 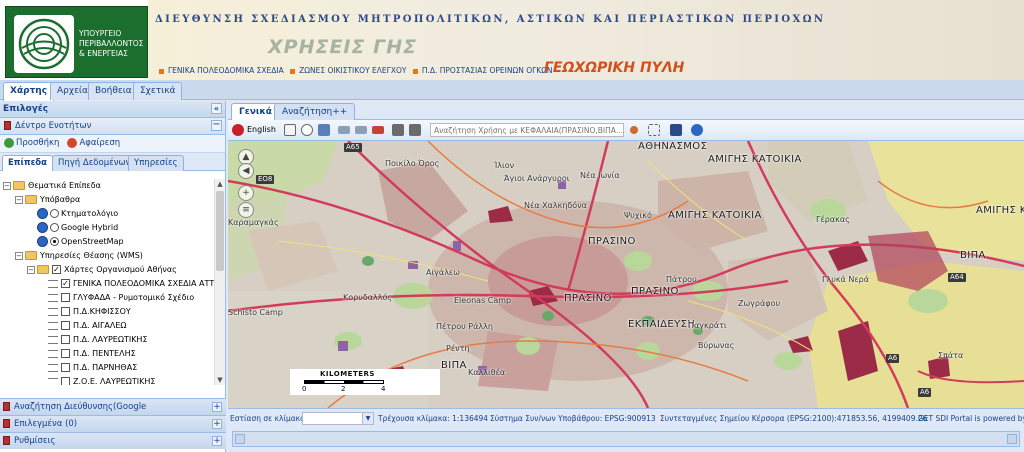 I want to click on scroll-up-icon: ▲, so click(x=220, y=184).